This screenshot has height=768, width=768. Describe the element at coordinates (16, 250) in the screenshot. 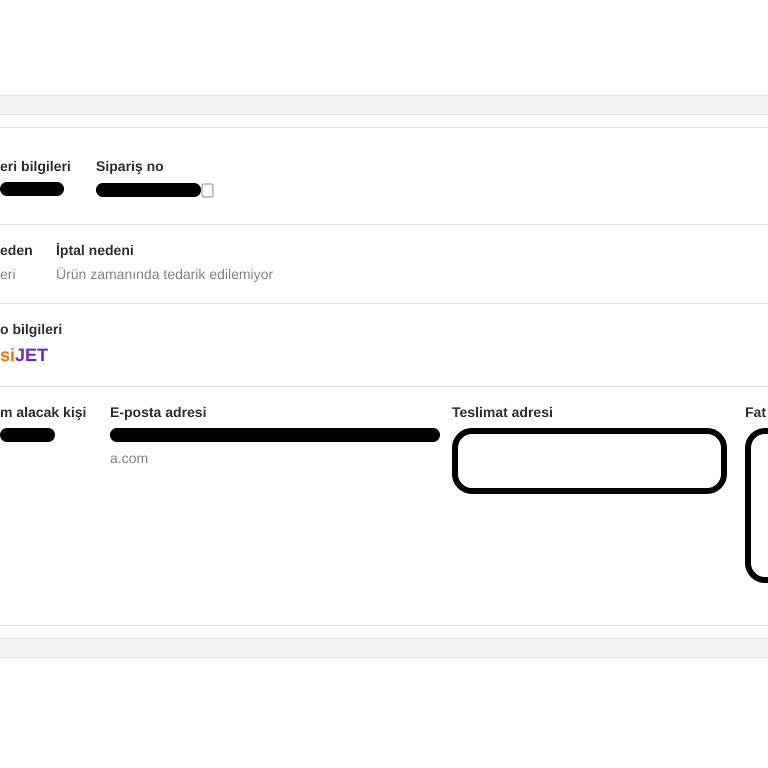

I see `field-label: eden` at that location.